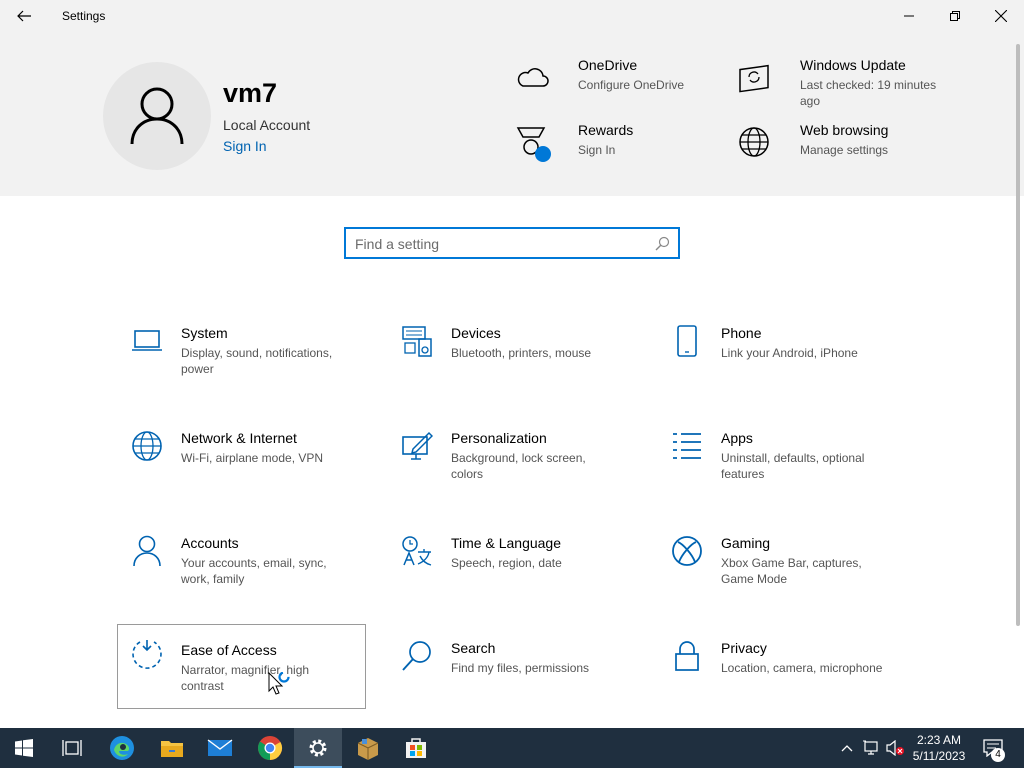 The height and width of the screenshot is (768, 1024). I want to click on category-description: Uninstall, defaults, optional features, so click(793, 466).